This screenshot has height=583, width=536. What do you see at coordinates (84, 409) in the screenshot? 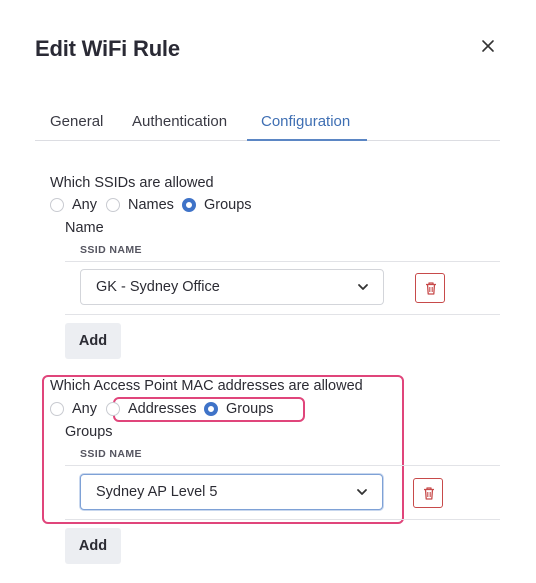
I see `ap-radio-any-label: Any` at bounding box center [84, 409].